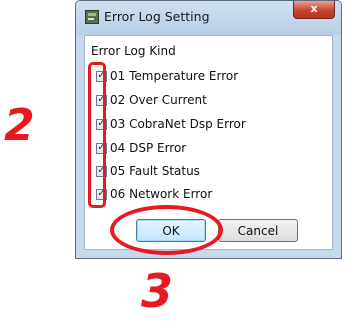  Describe the element at coordinates (19, 125) in the screenshot. I see `step-number-2: 2` at that location.